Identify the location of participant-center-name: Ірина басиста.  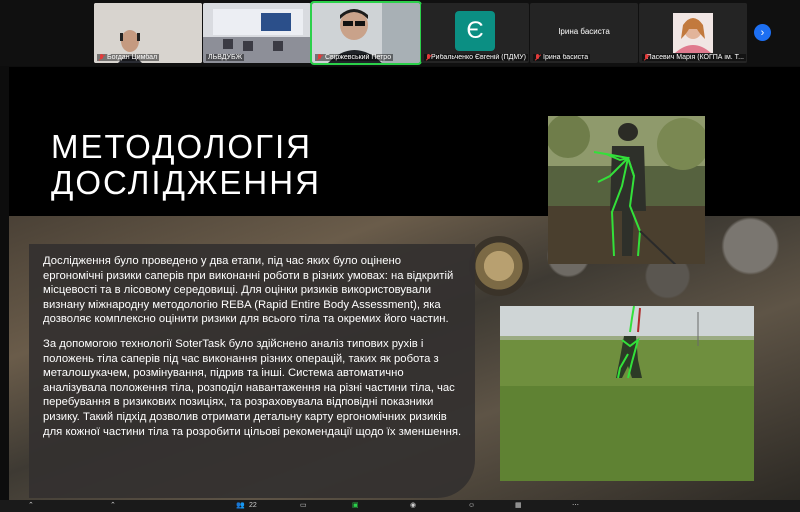
(584, 31).